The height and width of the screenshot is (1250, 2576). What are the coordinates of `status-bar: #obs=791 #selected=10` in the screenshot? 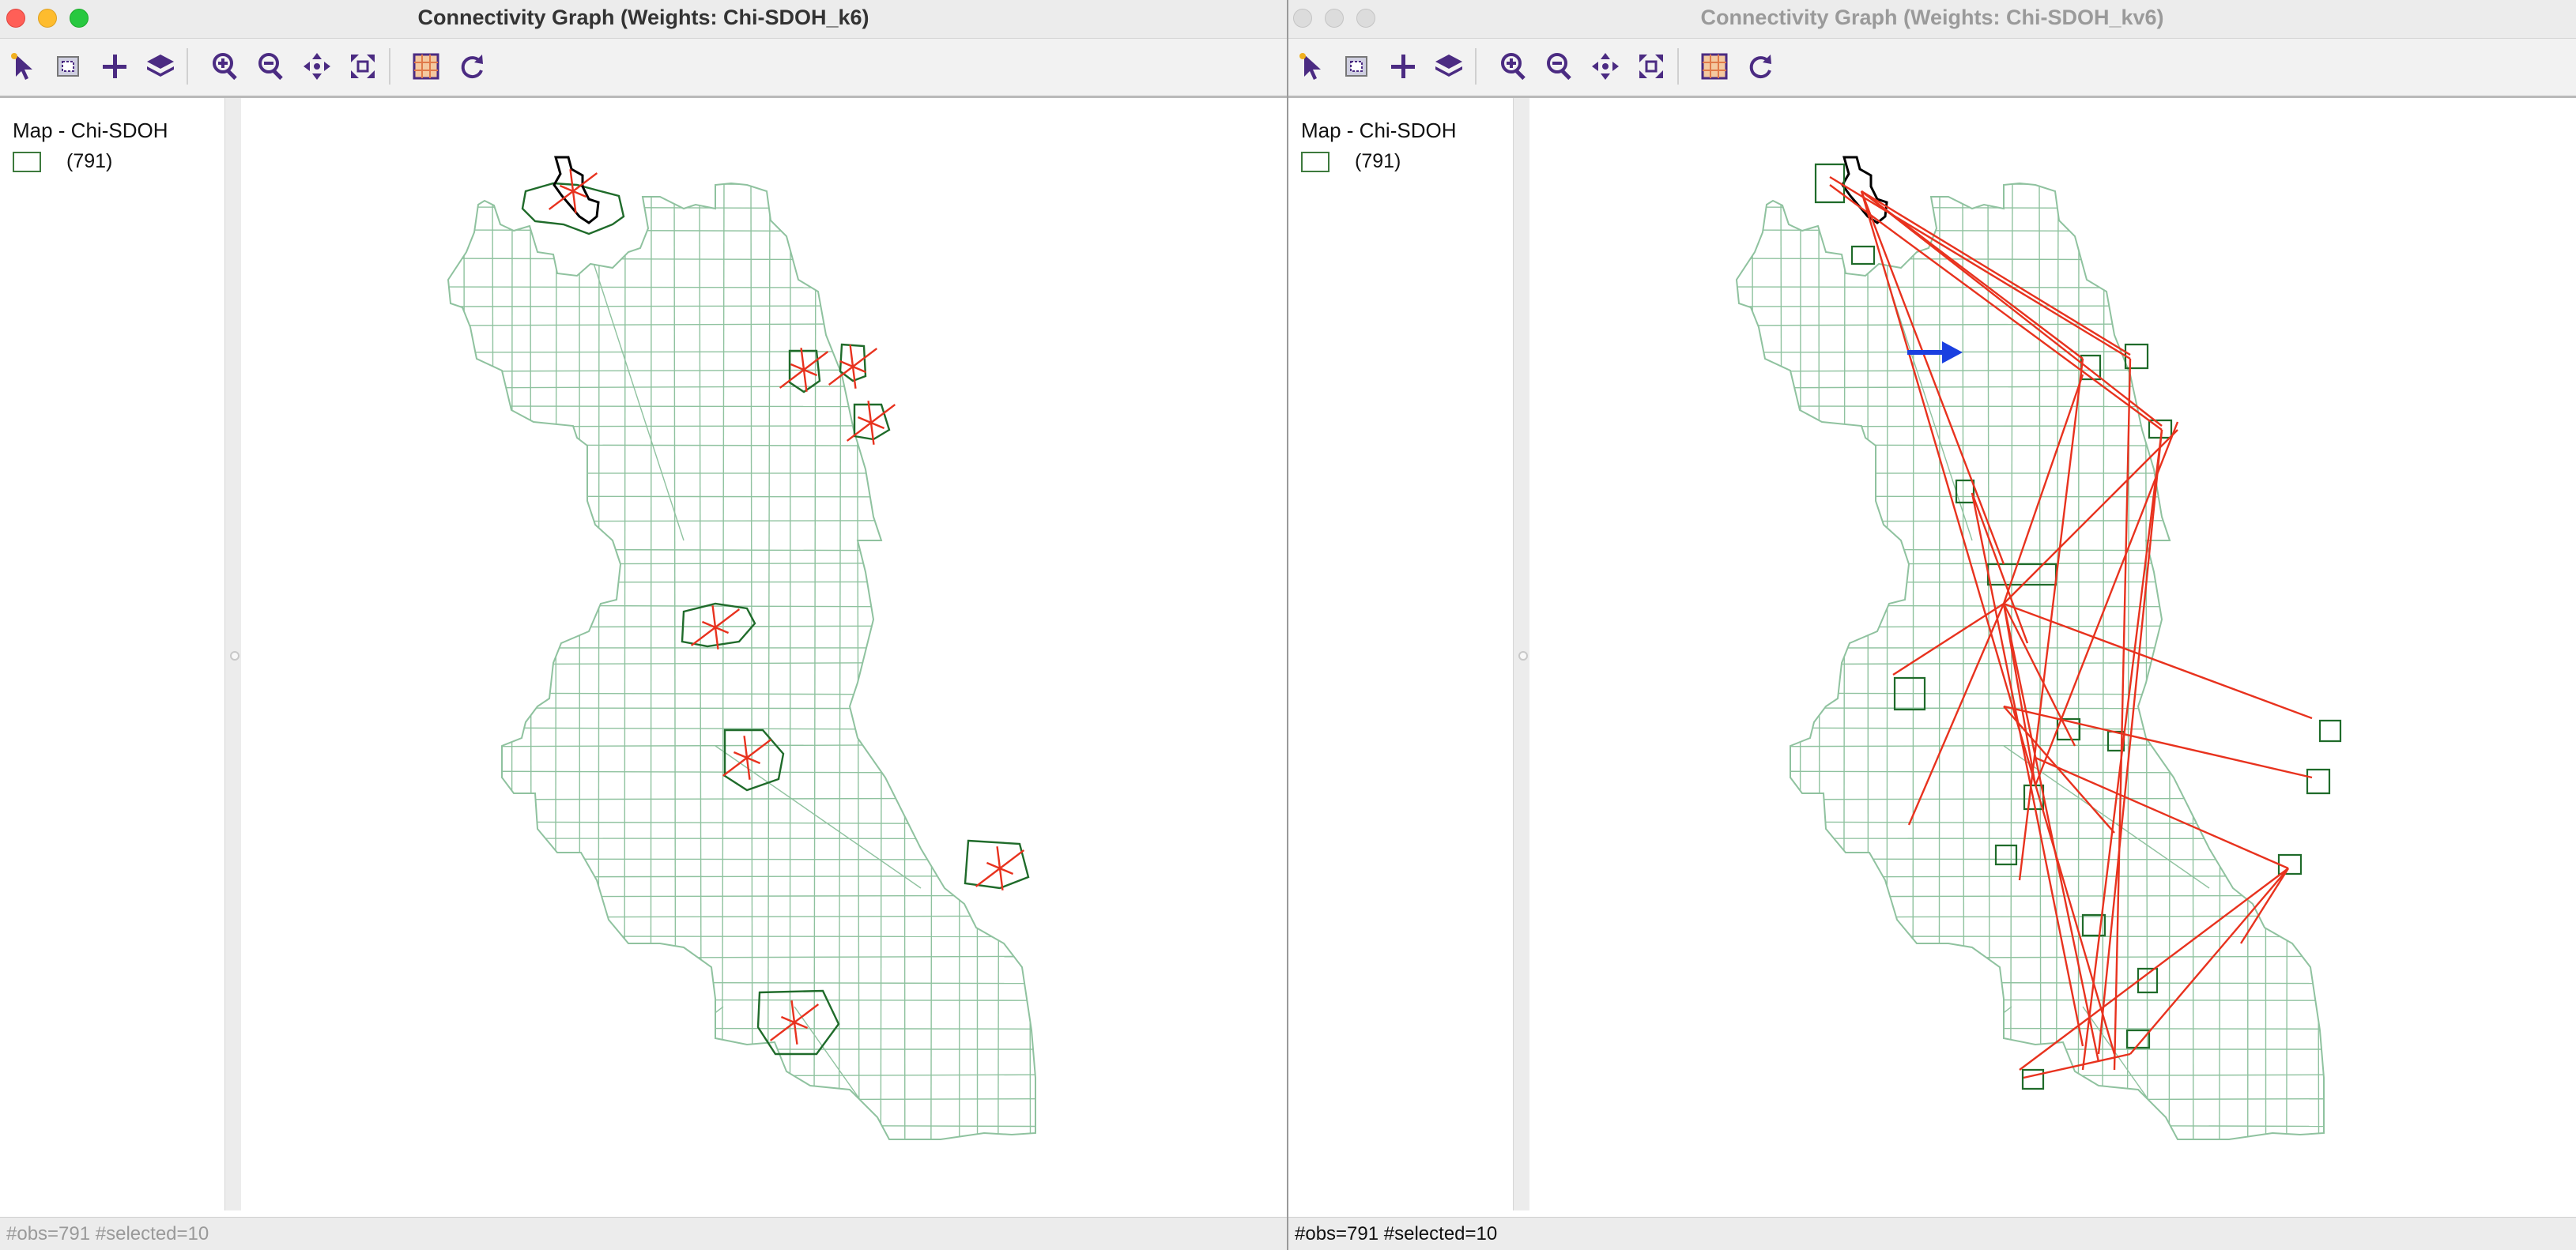 It's located at (1932, 1233).